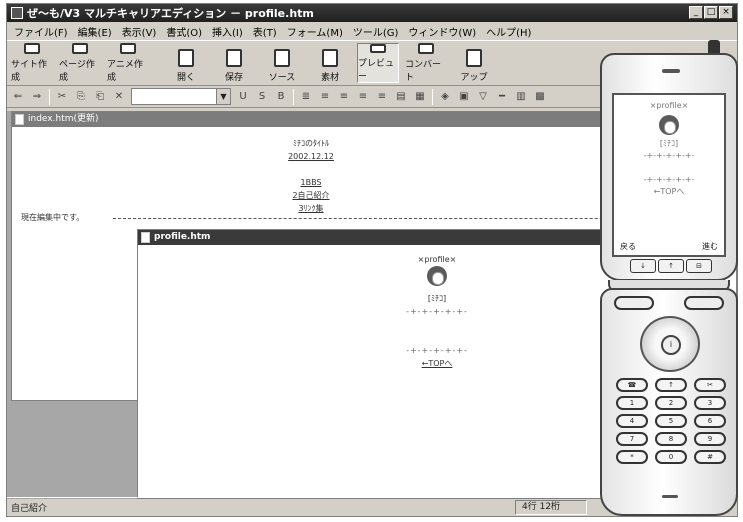  What do you see at coordinates (32, 63) in the screenshot?
I see `site-create-button: サイト作成` at bounding box center [32, 63].